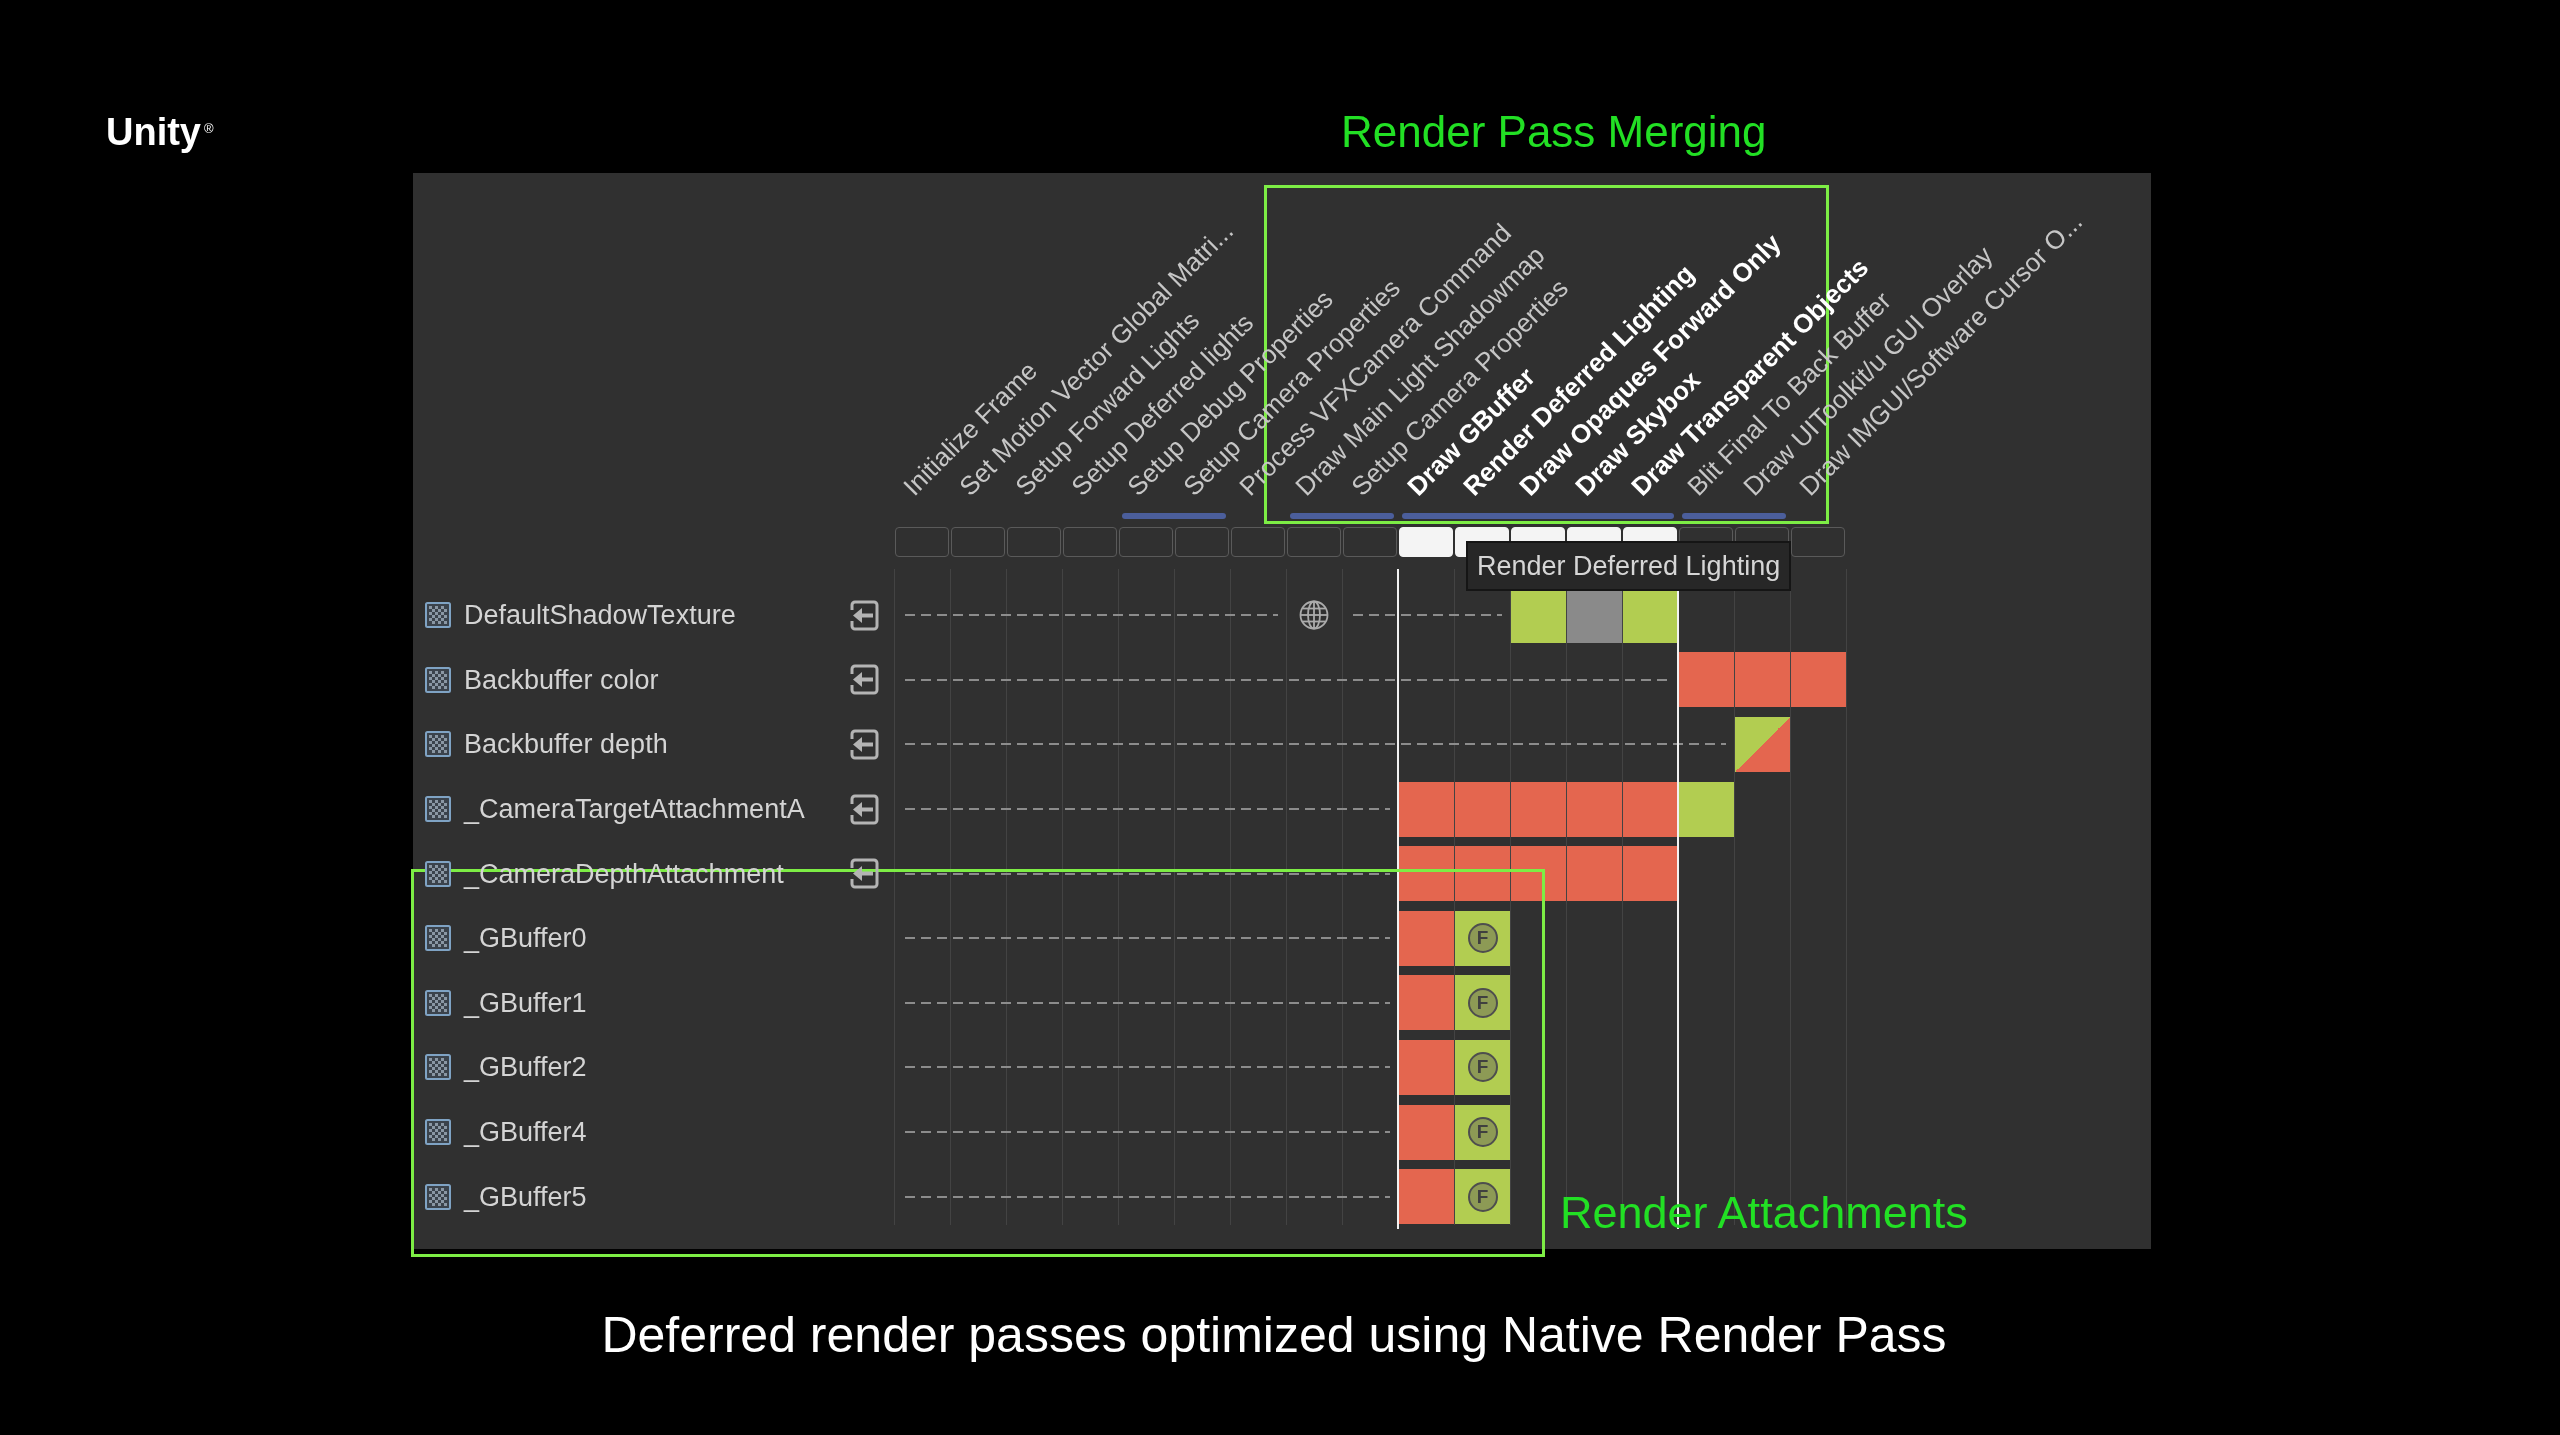 The width and height of the screenshot is (2560, 1435). What do you see at coordinates (526, 938) in the screenshot?
I see `resource-name: _GBuffer0` at bounding box center [526, 938].